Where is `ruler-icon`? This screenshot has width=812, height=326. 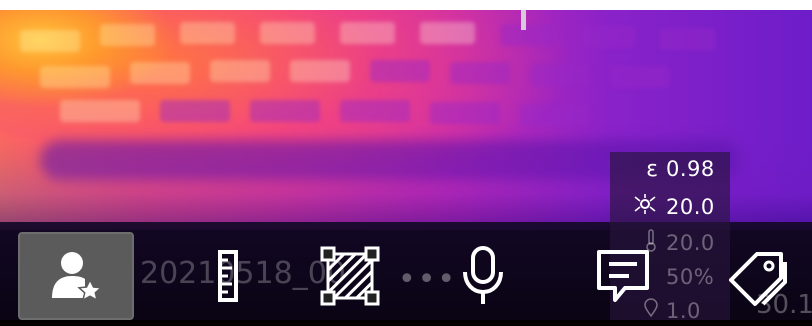
ruler-icon is located at coordinates (228, 276).